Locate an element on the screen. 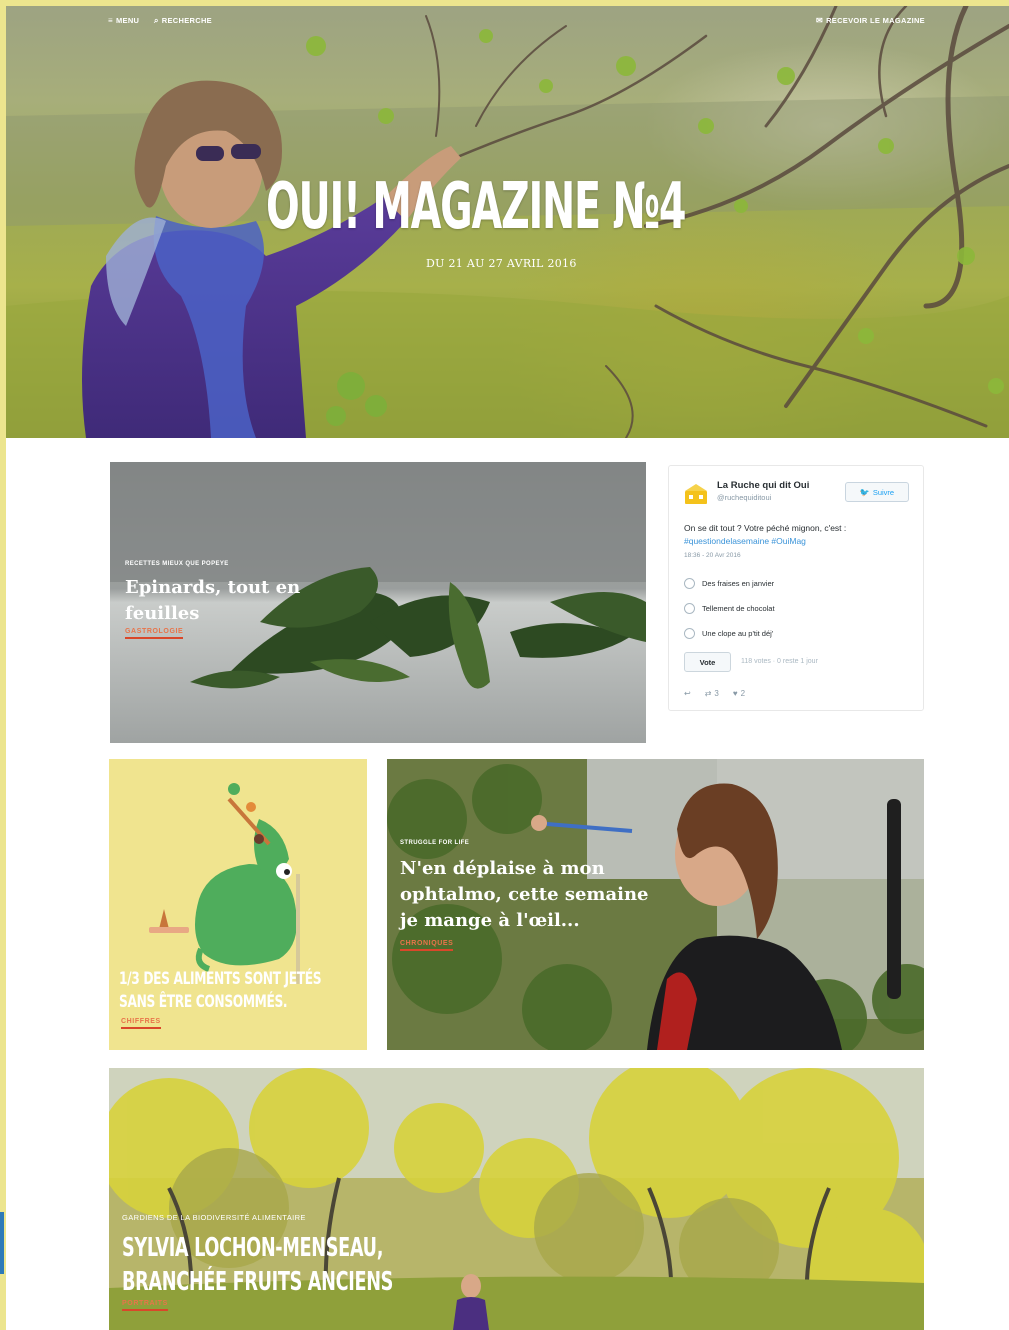 The width and height of the screenshot is (1009, 1330). article-kicker: Struggle for life is located at coordinates (435, 843).